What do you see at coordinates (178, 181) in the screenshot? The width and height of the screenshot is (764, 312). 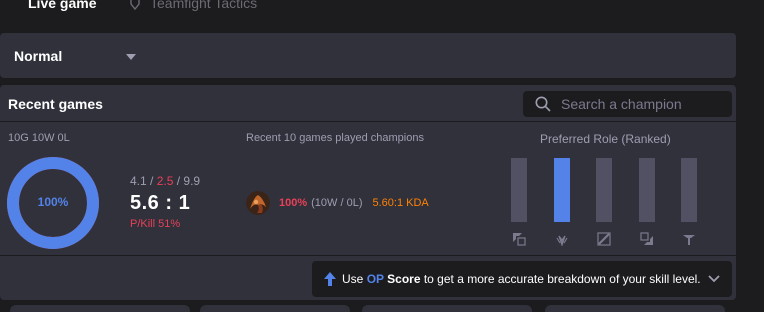 I see `kda-sep-2: /` at bounding box center [178, 181].